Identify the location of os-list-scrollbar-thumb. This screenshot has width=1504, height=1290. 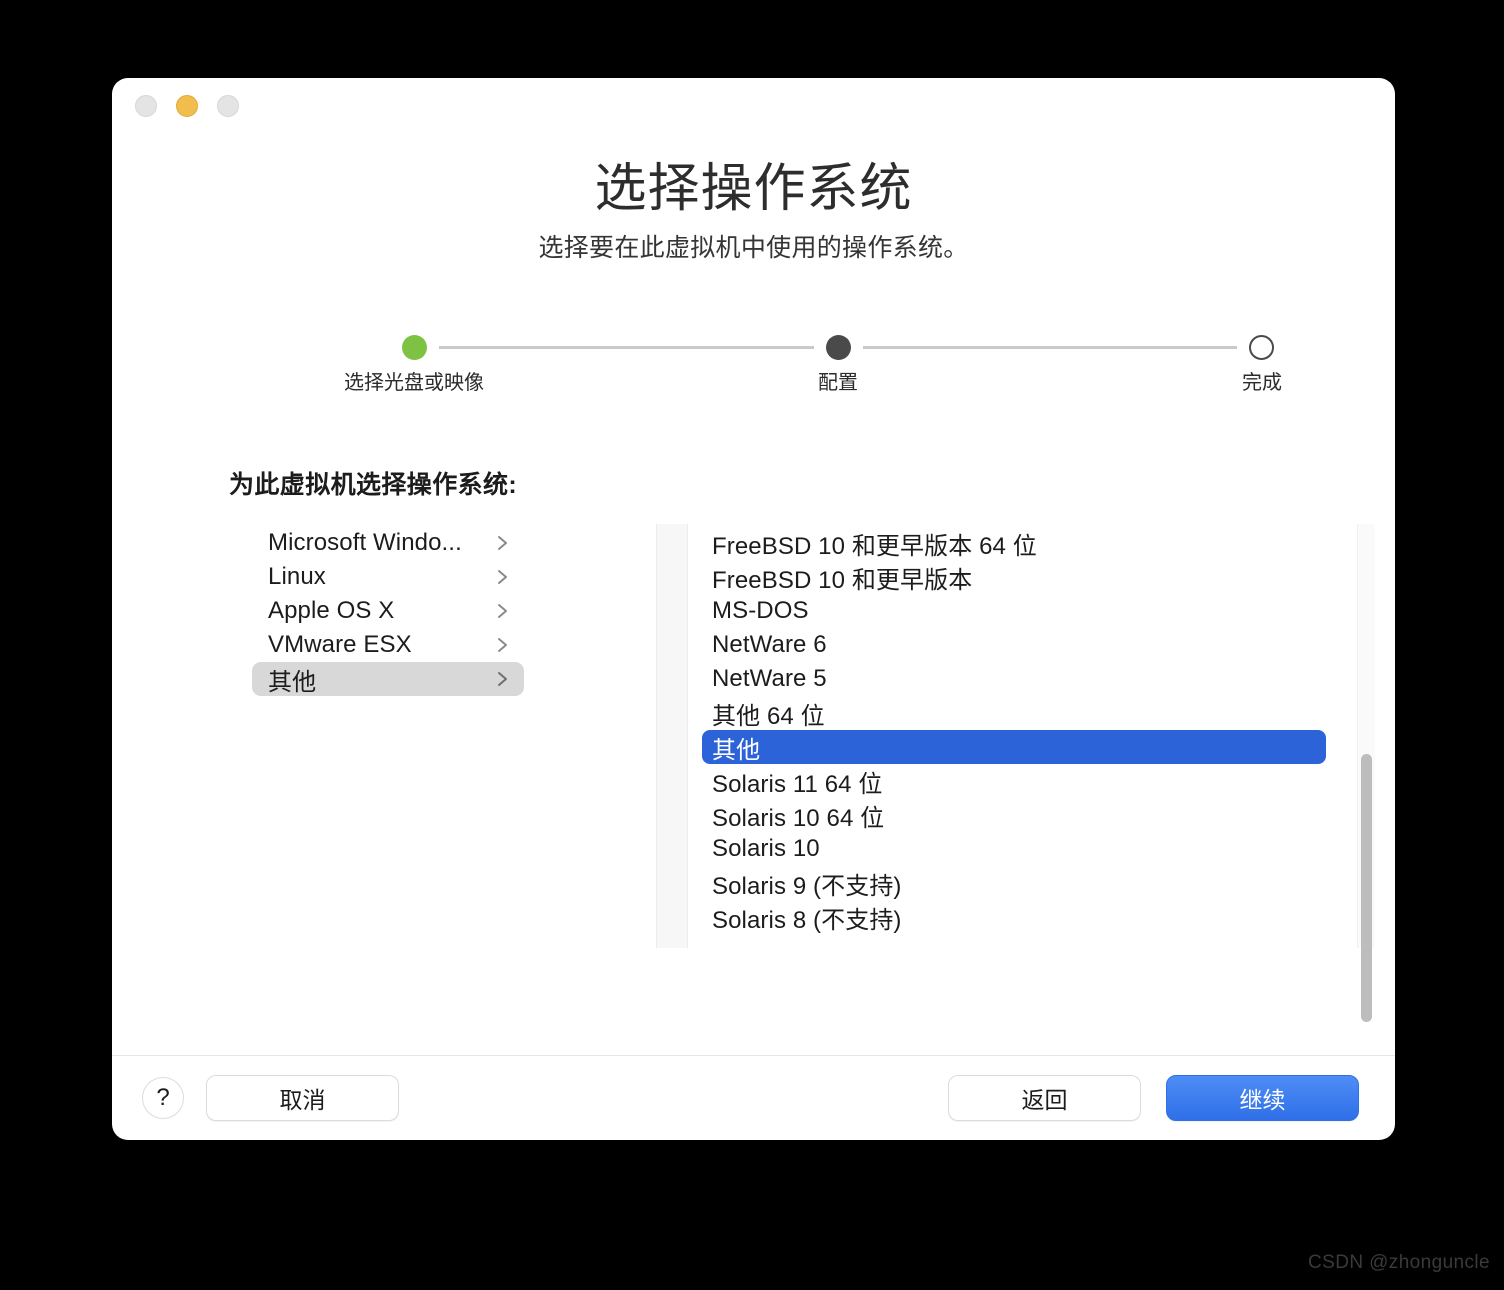
(1366, 888).